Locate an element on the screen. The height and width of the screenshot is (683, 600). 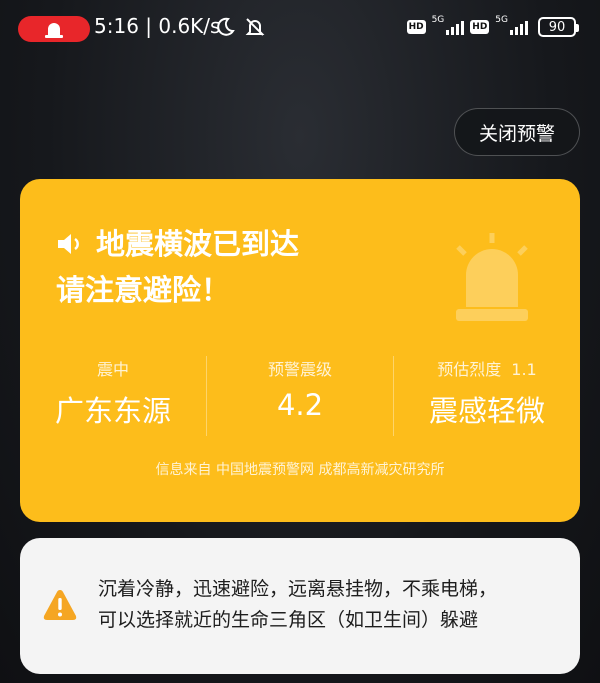
source-info: 信息来自 中国地震预警网 成都高新减灾研究所 is located at coordinates (300, 470).